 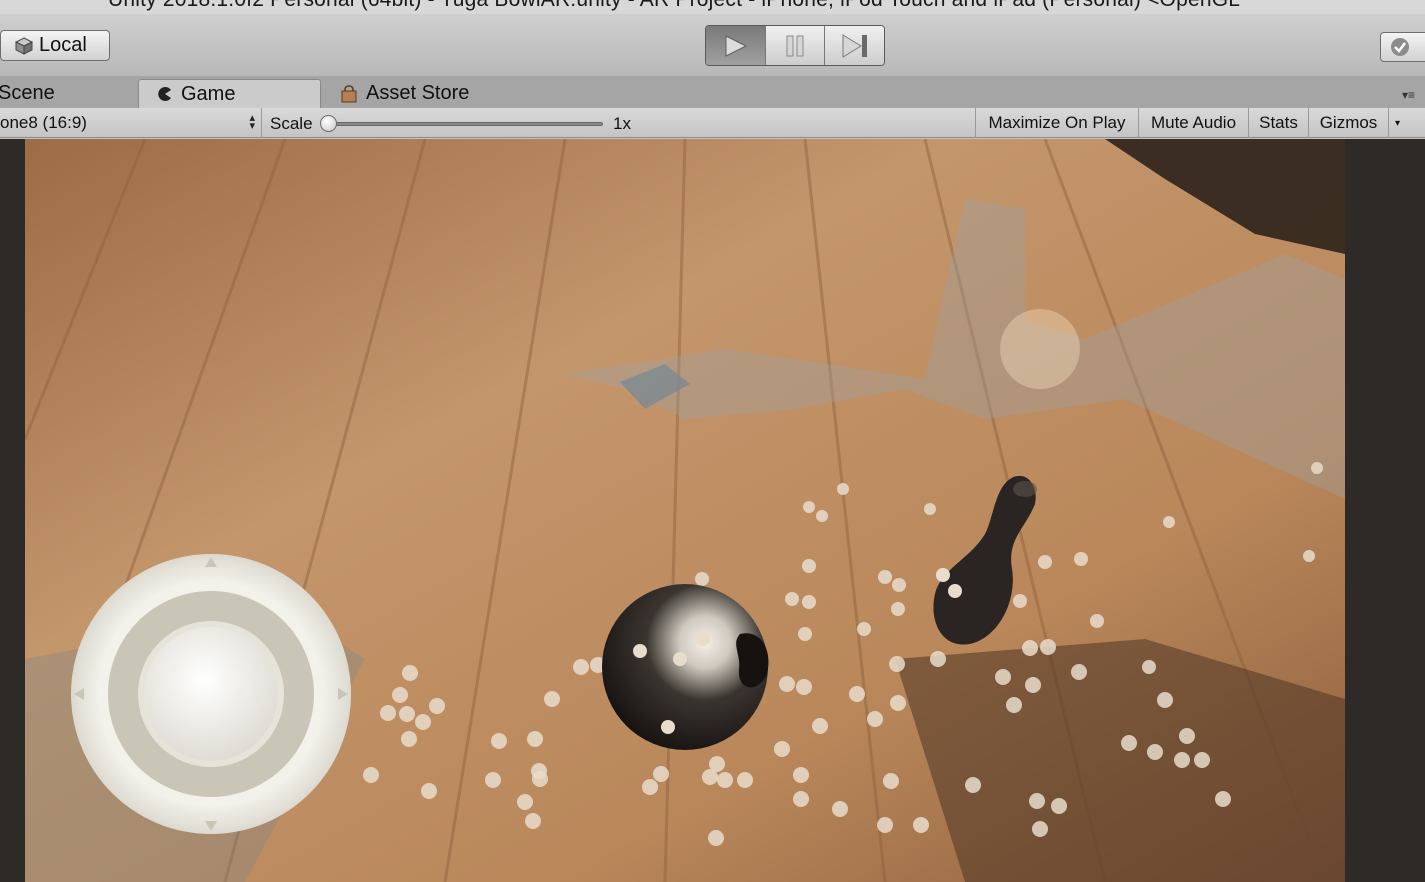 I want to click on main-toolbar: Local, so click(x=712, y=45).